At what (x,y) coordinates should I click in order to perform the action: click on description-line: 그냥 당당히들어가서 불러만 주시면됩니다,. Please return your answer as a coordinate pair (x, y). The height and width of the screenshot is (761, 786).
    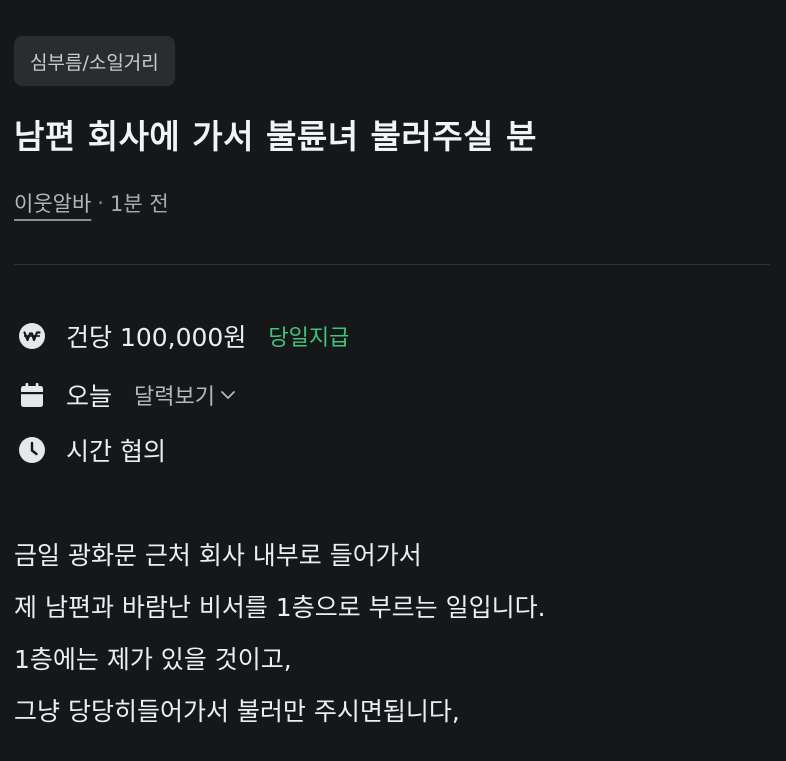
    Looking at the image, I should click on (237, 711).